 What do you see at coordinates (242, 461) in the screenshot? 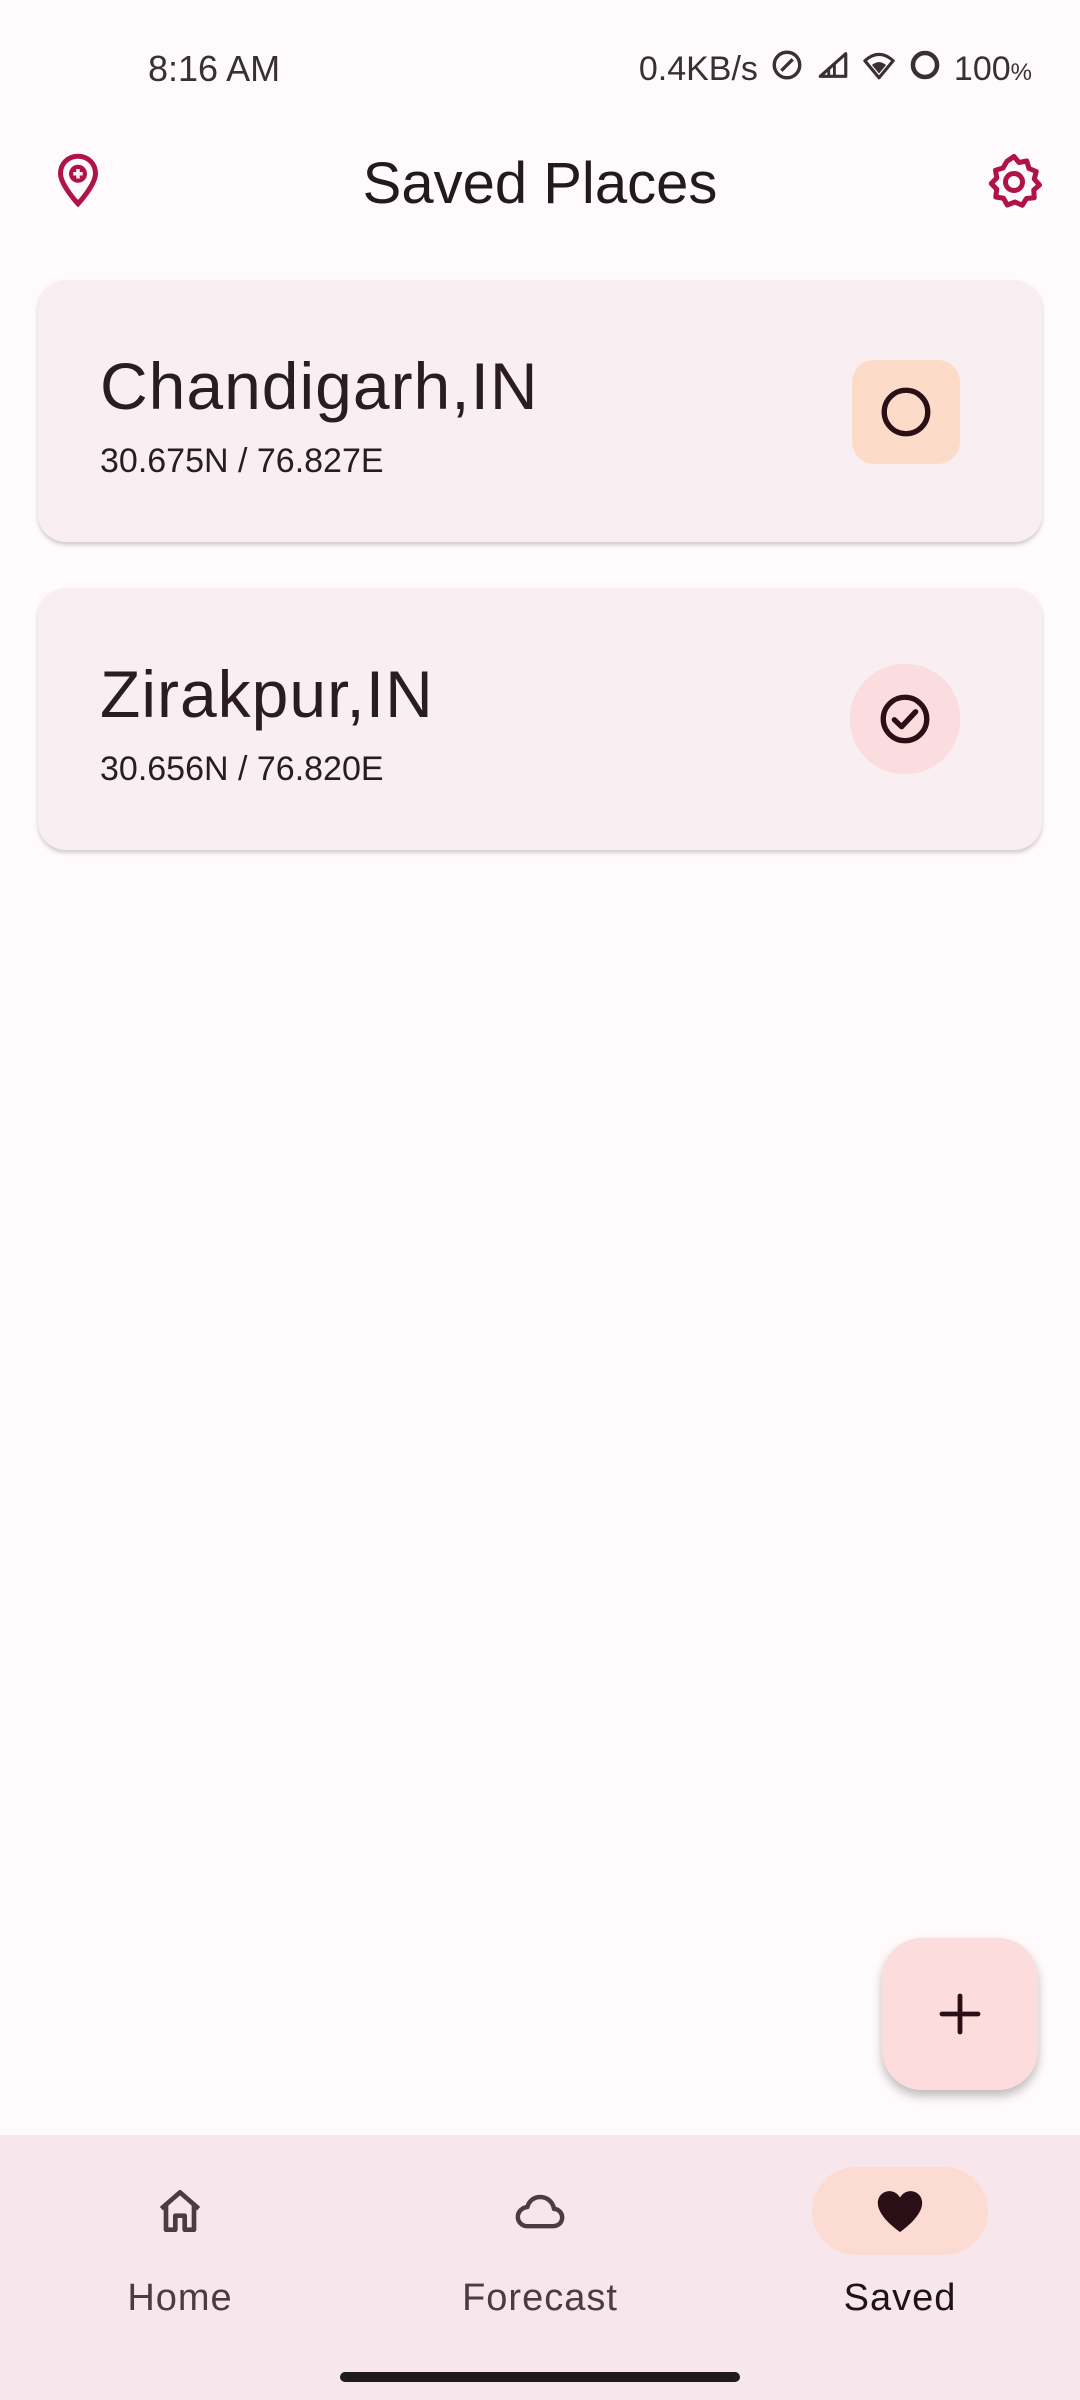
I see `place-coordinates: 30.675N / 76.827E` at bounding box center [242, 461].